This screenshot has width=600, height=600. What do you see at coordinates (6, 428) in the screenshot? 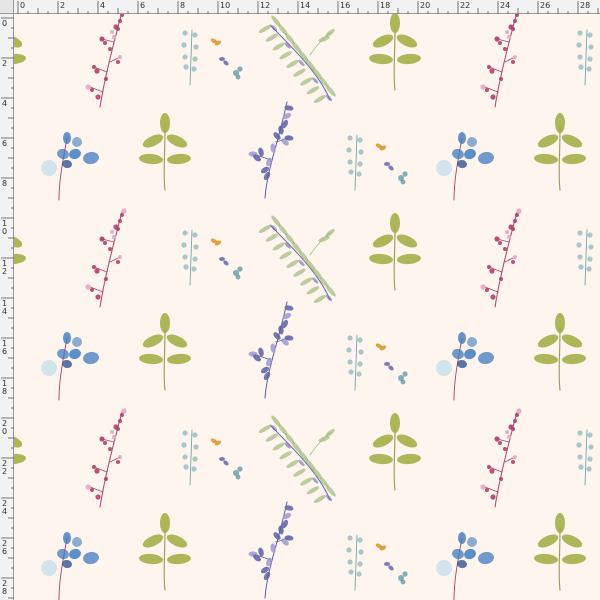
I see `ruler-label-left: 20` at bounding box center [6, 428].